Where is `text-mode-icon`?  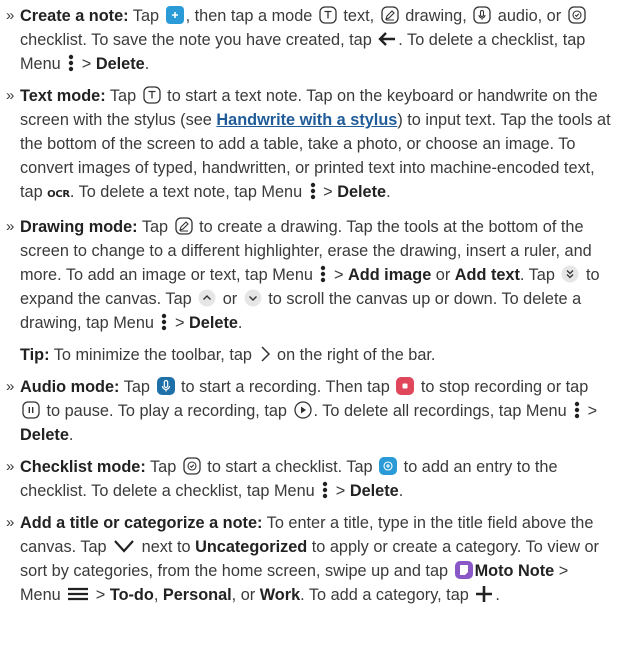 text-mode-icon is located at coordinates (328, 15).